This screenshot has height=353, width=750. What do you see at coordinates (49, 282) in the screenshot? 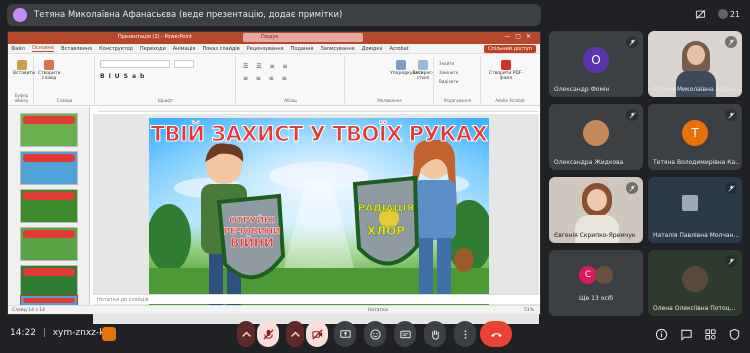
I see `thumbnail-slide-13: 13` at bounding box center [49, 282].